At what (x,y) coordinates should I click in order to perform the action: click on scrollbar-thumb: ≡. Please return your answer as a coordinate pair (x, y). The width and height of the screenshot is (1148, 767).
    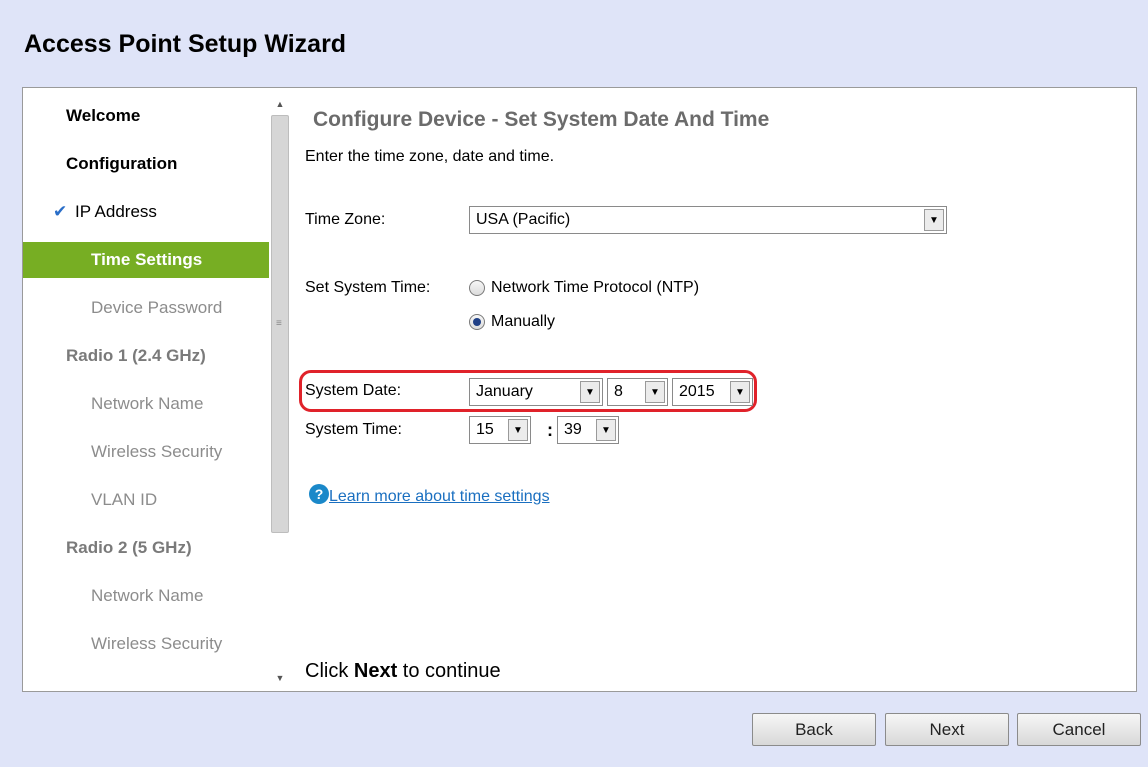
    Looking at the image, I should click on (280, 324).